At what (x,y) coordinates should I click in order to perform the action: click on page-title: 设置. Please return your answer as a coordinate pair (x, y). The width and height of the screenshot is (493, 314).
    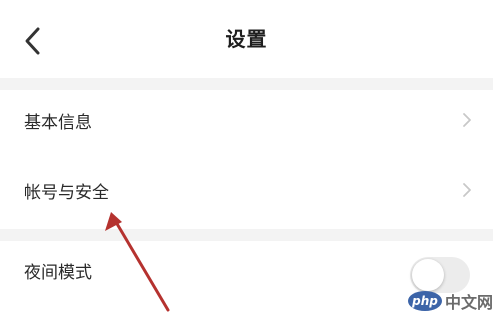
    Looking at the image, I should click on (246, 39).